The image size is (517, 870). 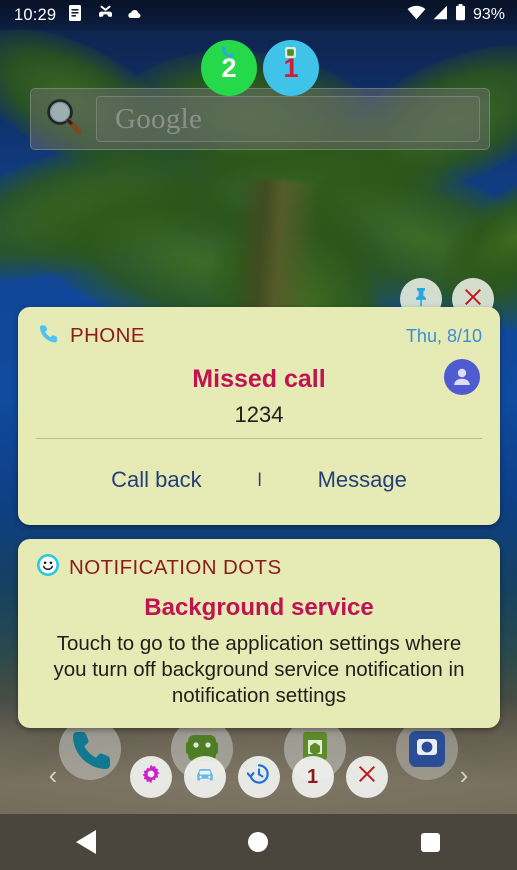 I want to click on nav-home-button, so click(x=258, y=842).